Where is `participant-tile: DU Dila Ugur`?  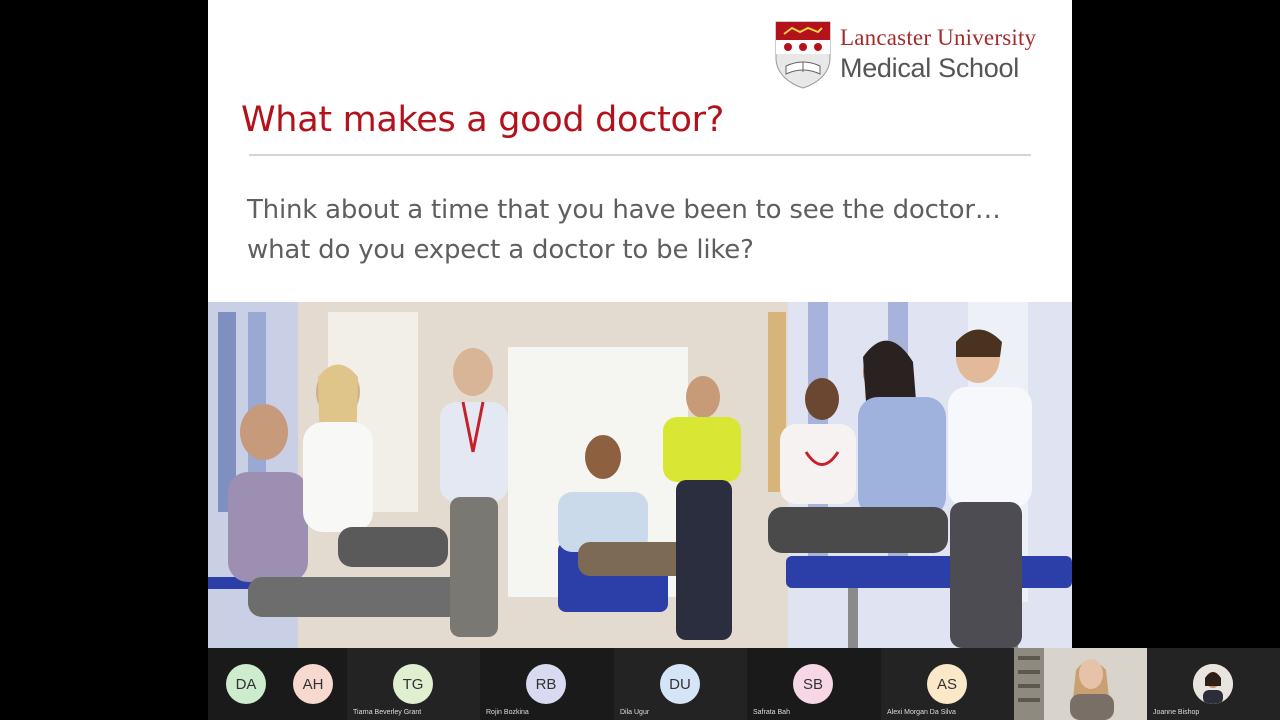 participant-tile: DU Dila Ugur is located at coordinates (680, 684).